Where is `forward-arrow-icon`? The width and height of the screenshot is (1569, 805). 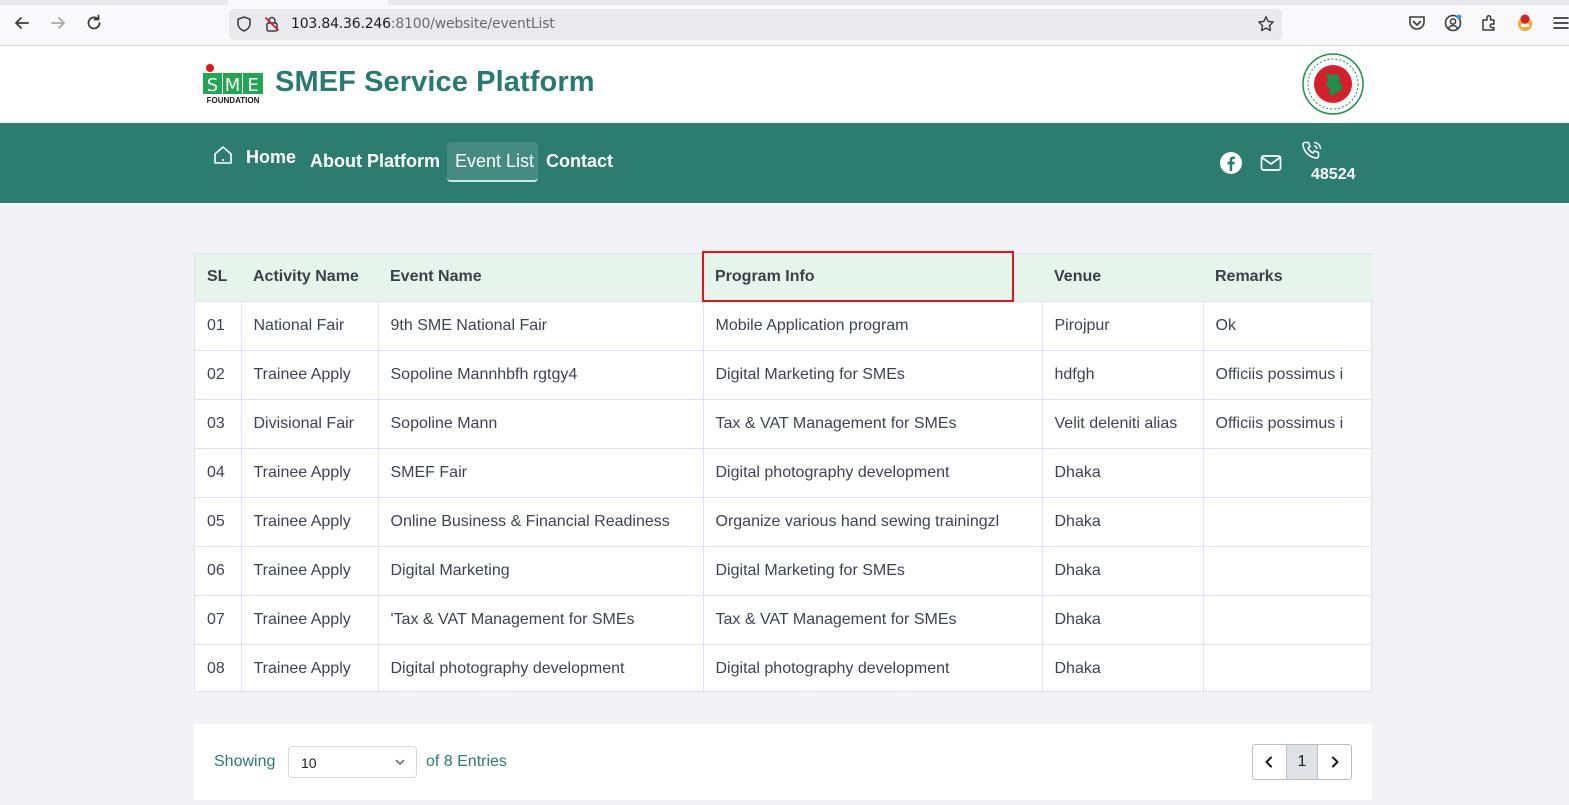 forward-arrow-icon is located at coordinates (58, 23).